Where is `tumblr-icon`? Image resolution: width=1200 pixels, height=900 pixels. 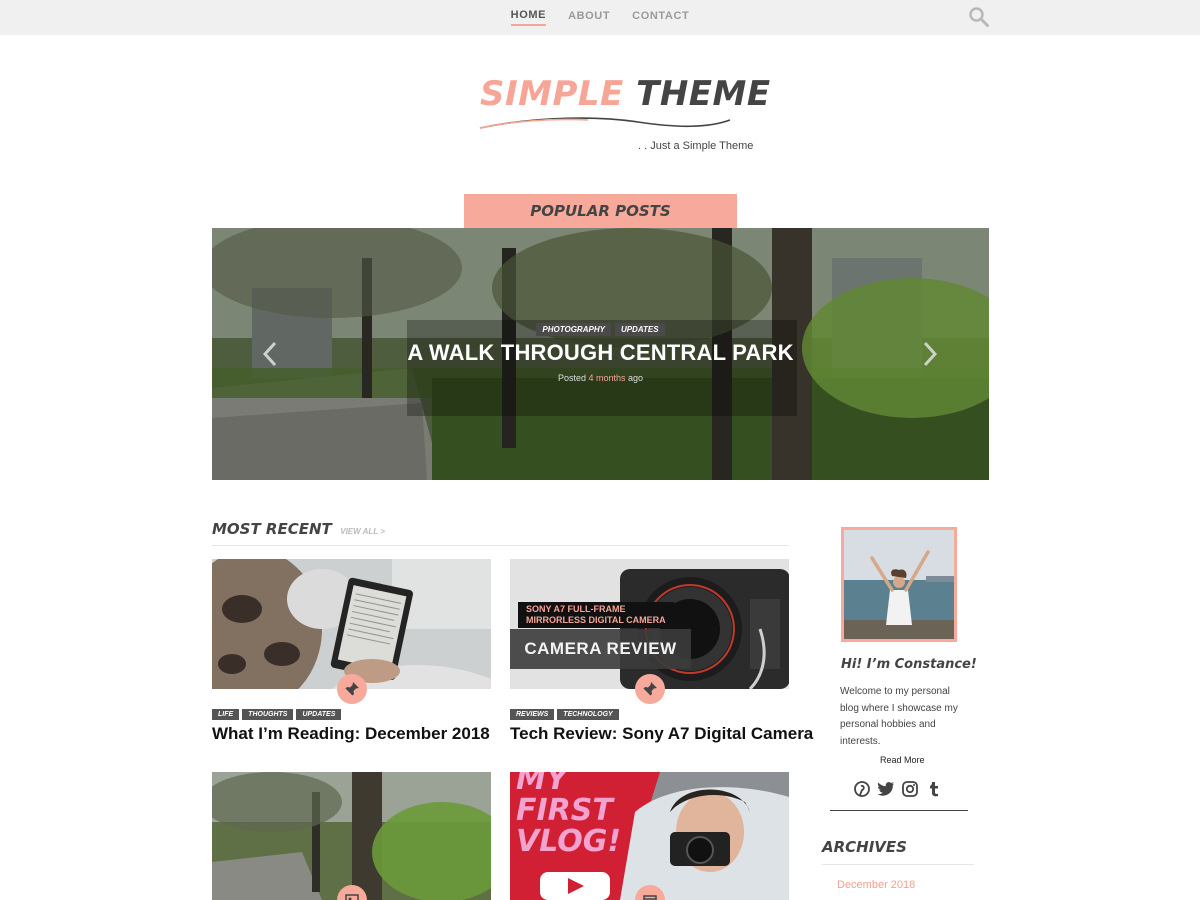 tumblr-icon is located at coordinates (934, 789).